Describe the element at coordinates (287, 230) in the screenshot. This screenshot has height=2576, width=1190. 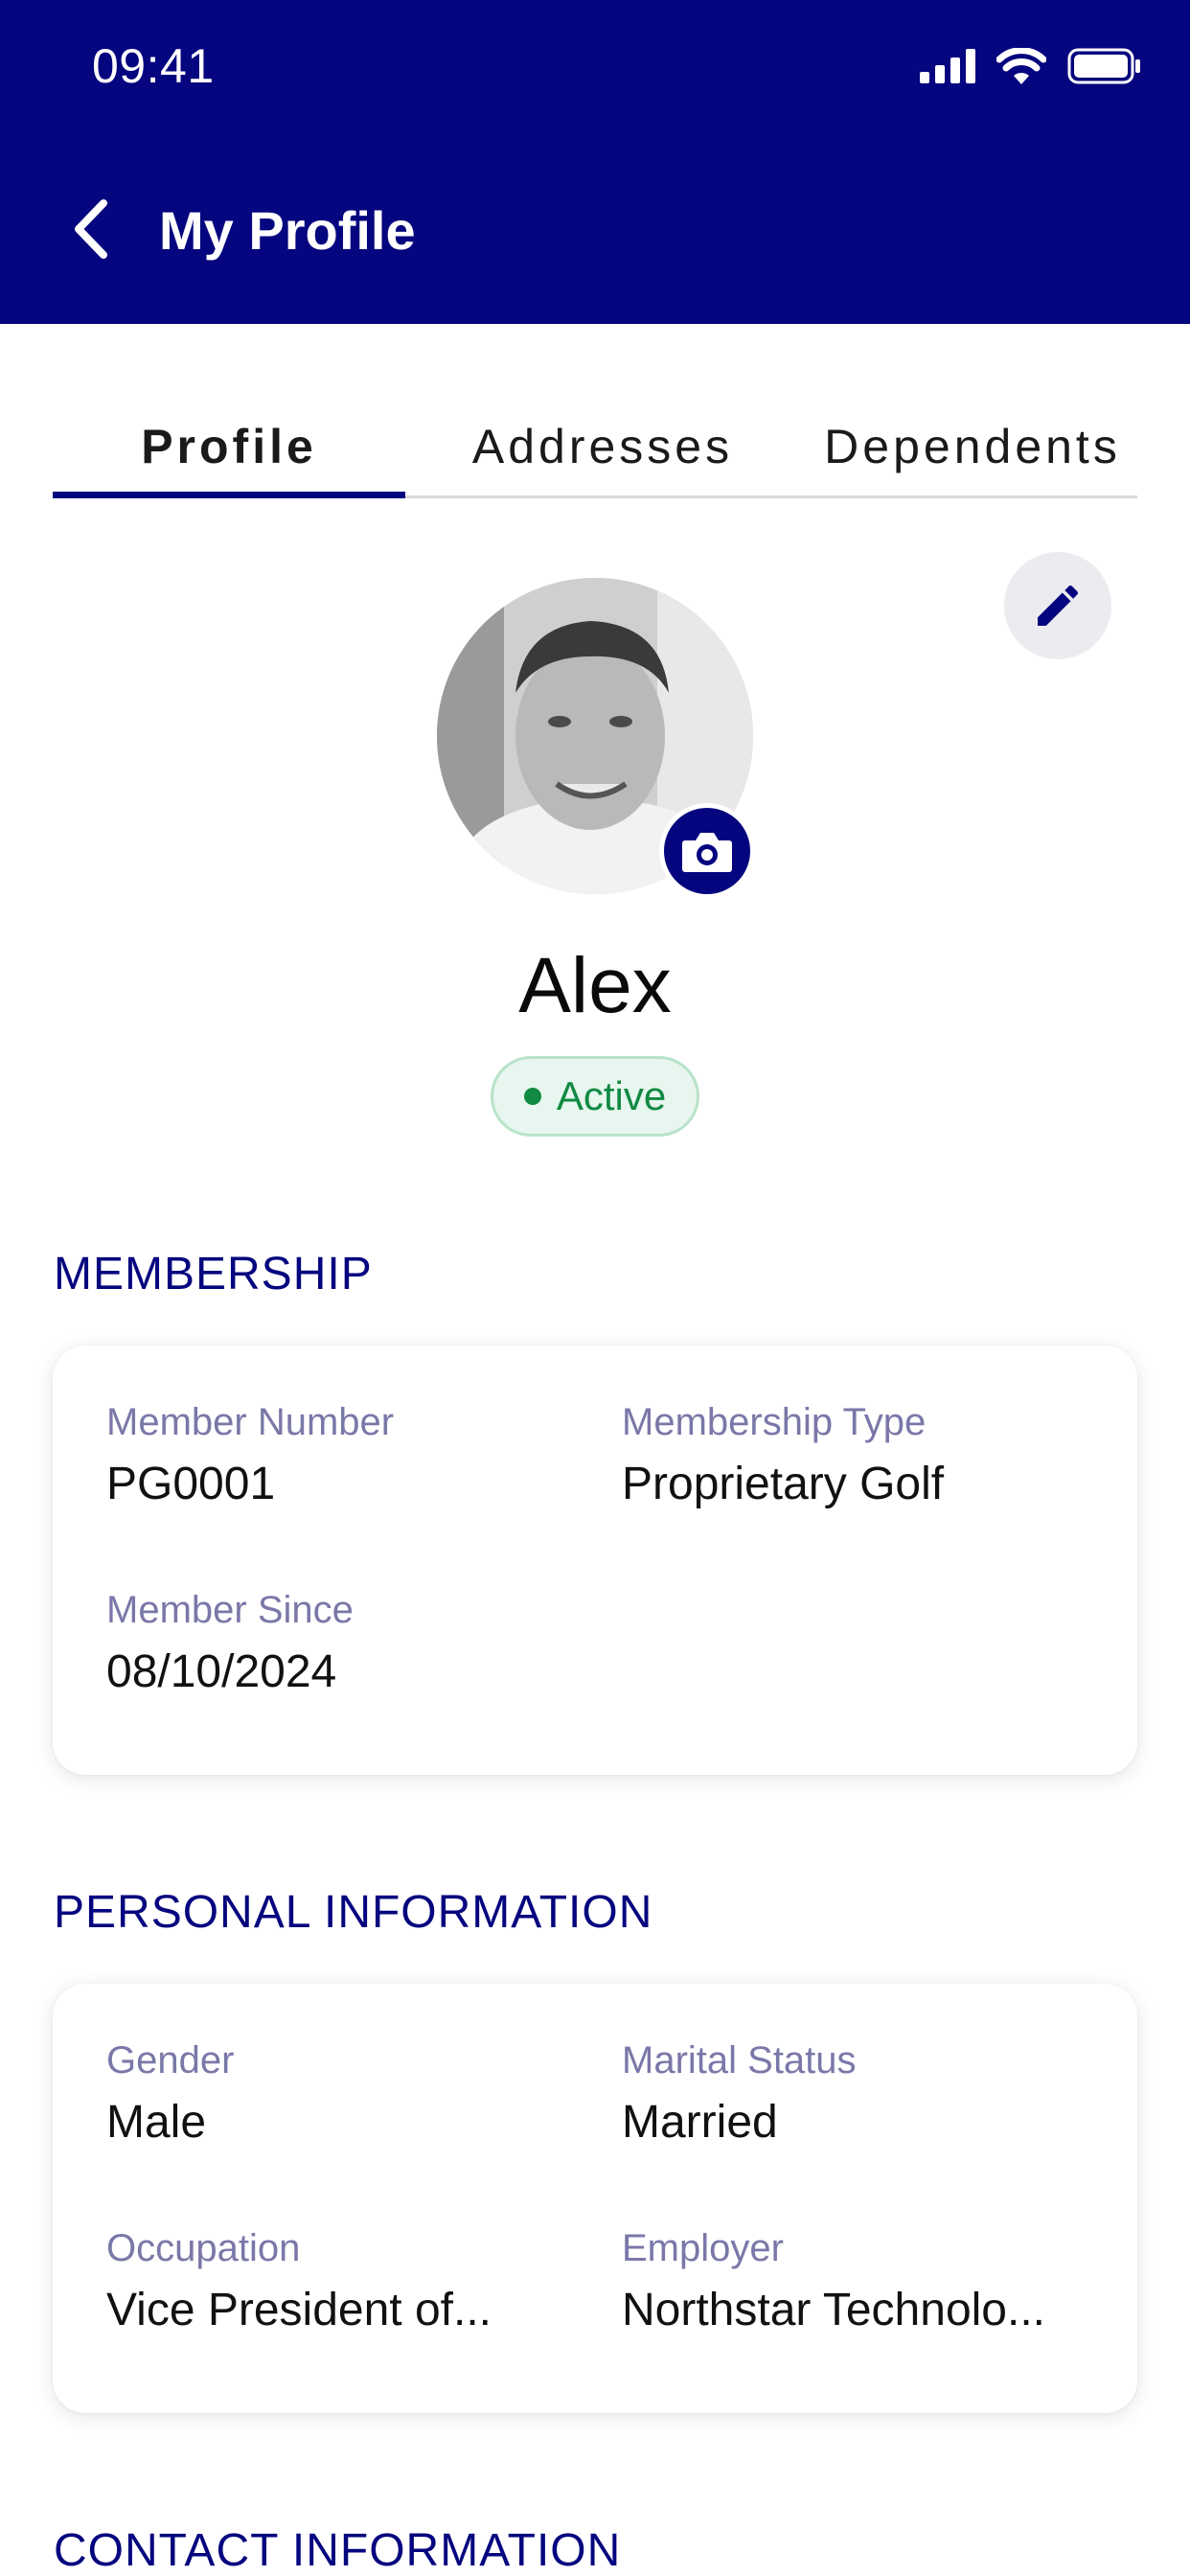
I see `page-title: My Profile` at that location.